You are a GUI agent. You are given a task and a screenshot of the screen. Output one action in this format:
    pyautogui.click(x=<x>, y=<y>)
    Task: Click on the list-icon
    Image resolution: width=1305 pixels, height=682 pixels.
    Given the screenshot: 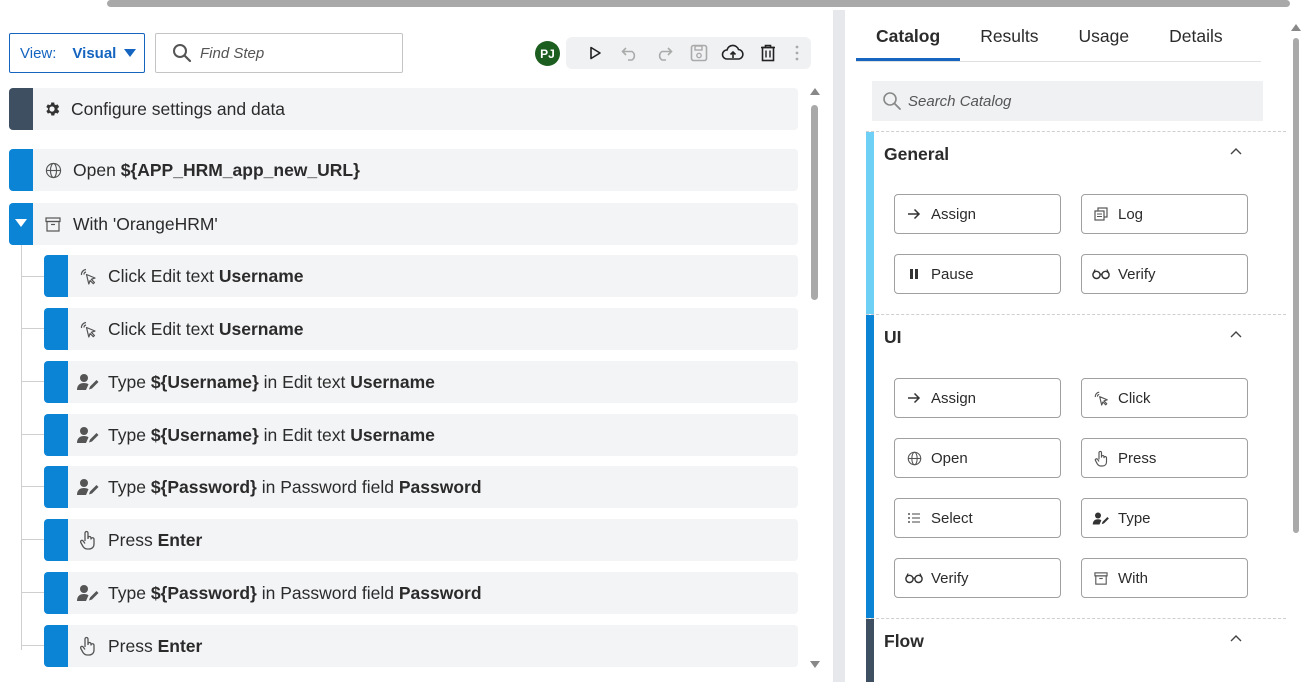 What is the action you would take?
    pyautogui.click(x=914, y=518)
    